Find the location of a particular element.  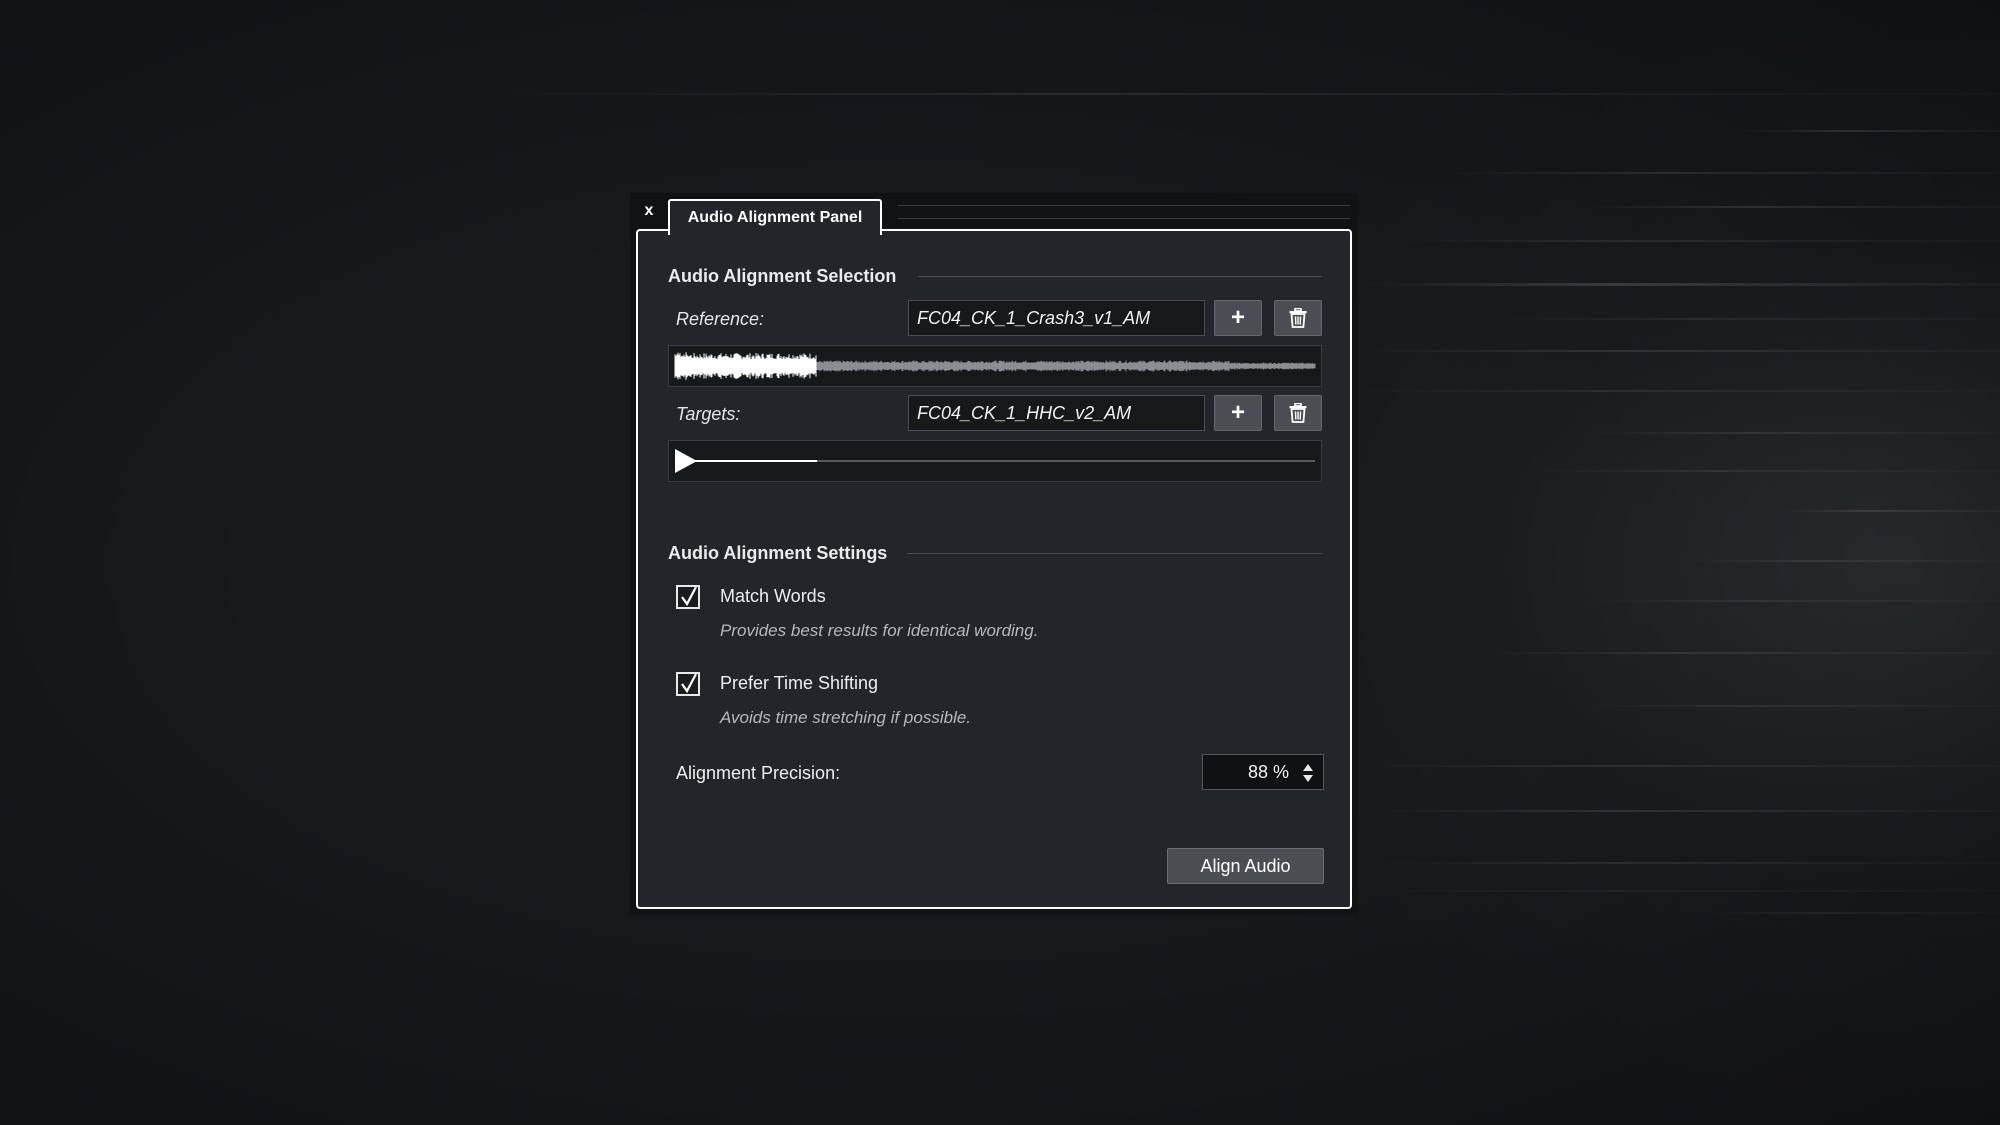

prefer-time-shifting-checkbox is located at coordinates (688, 684).